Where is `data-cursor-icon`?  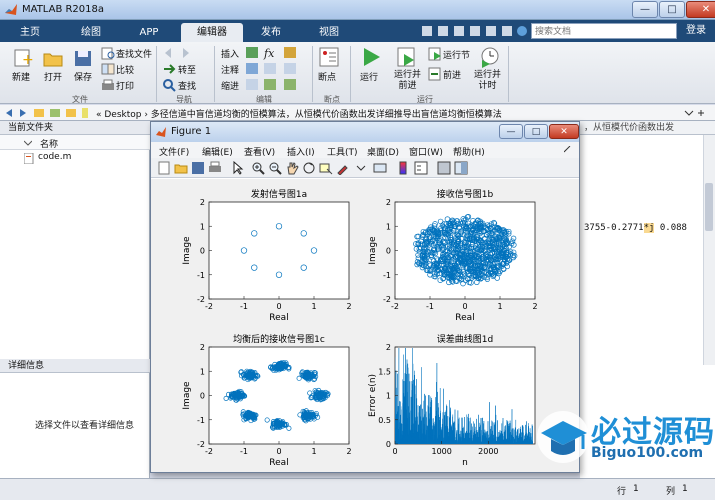 data-cursor-icon is located at coordinates (326, 168).